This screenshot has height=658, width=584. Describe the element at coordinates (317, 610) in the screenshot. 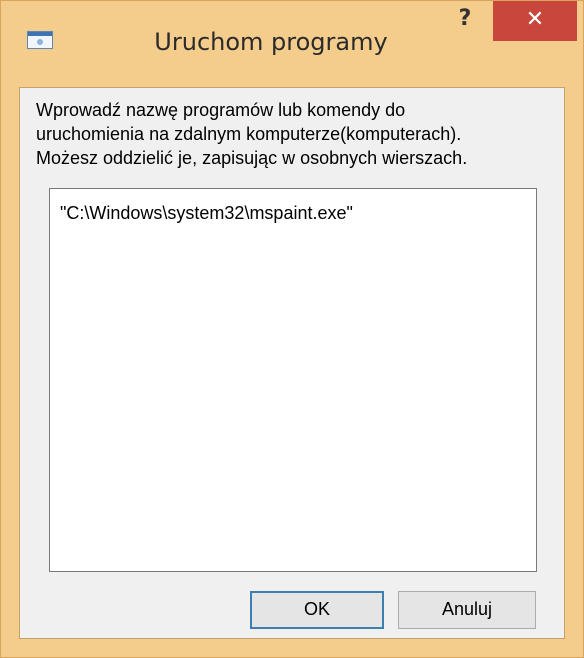

I see `ok-button: OK` at that location.